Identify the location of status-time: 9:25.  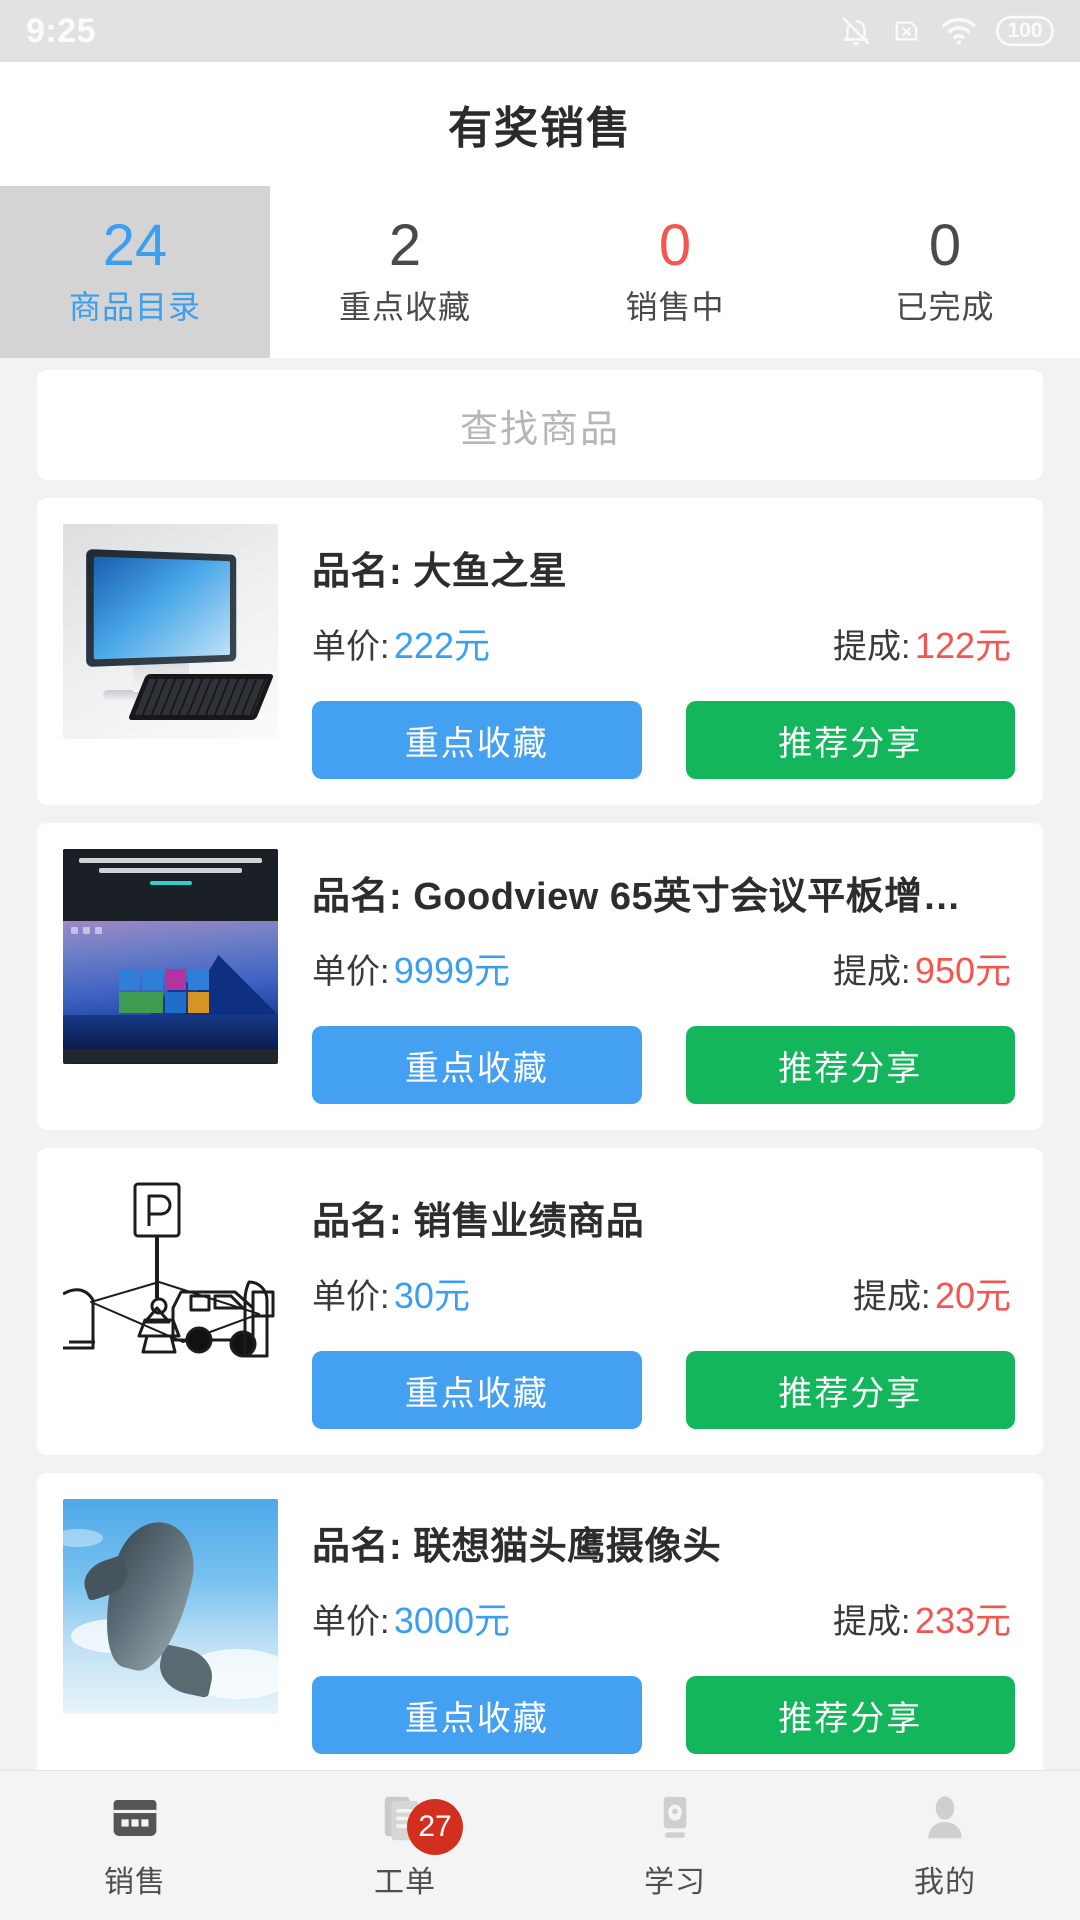
(61, 30).